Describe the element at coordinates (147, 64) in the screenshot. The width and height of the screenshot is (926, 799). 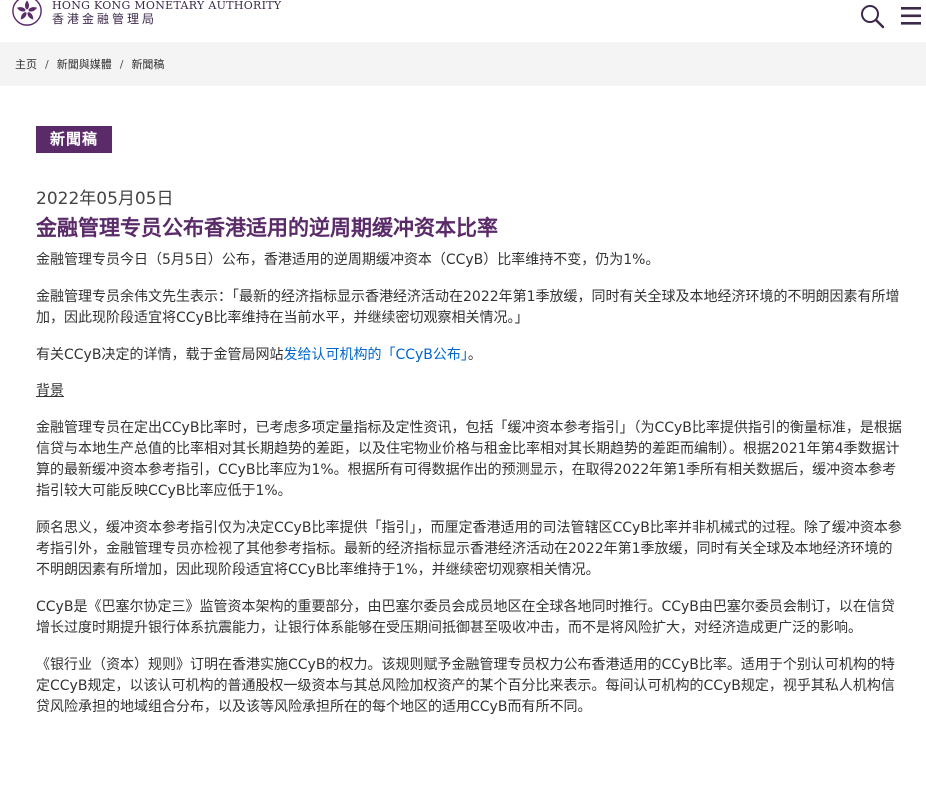
I see `breadcrumb-press-releases: 新聞稿` at that location.